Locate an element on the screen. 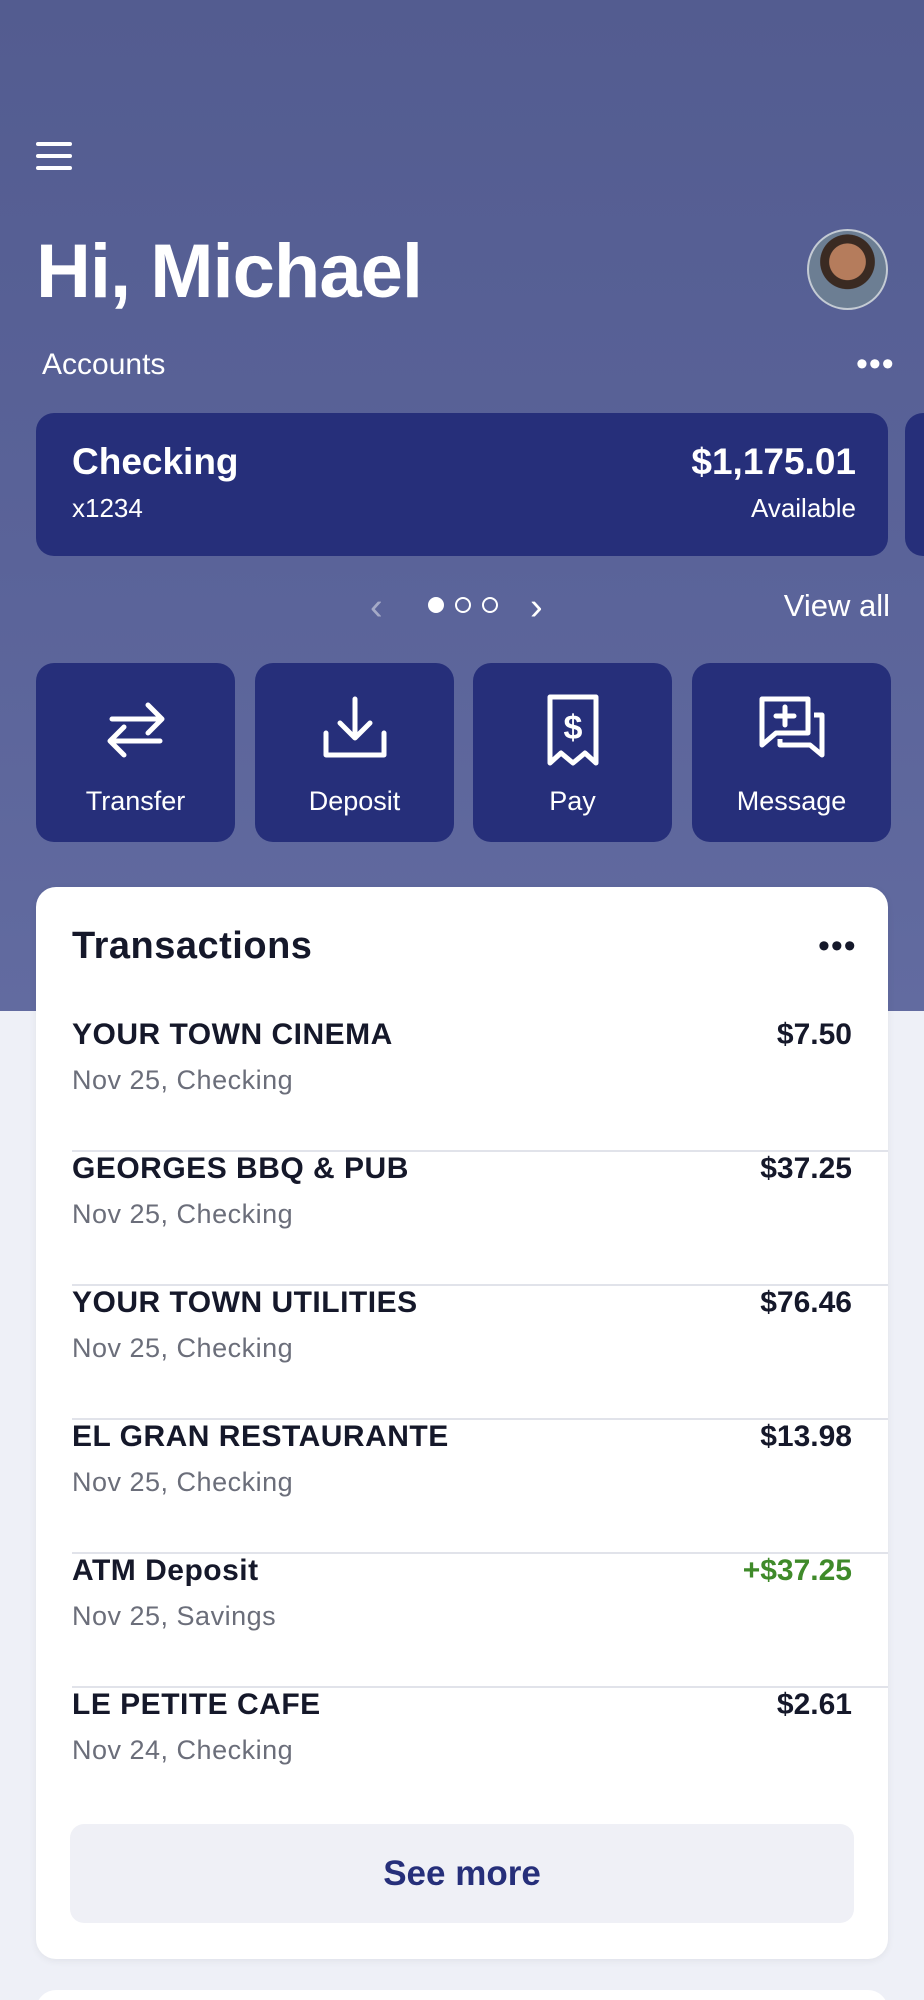 Image resolution: width=924 pixels, height=2000 pixels. chevron-left-icon: ‹ is located at coordinates (376, 607).